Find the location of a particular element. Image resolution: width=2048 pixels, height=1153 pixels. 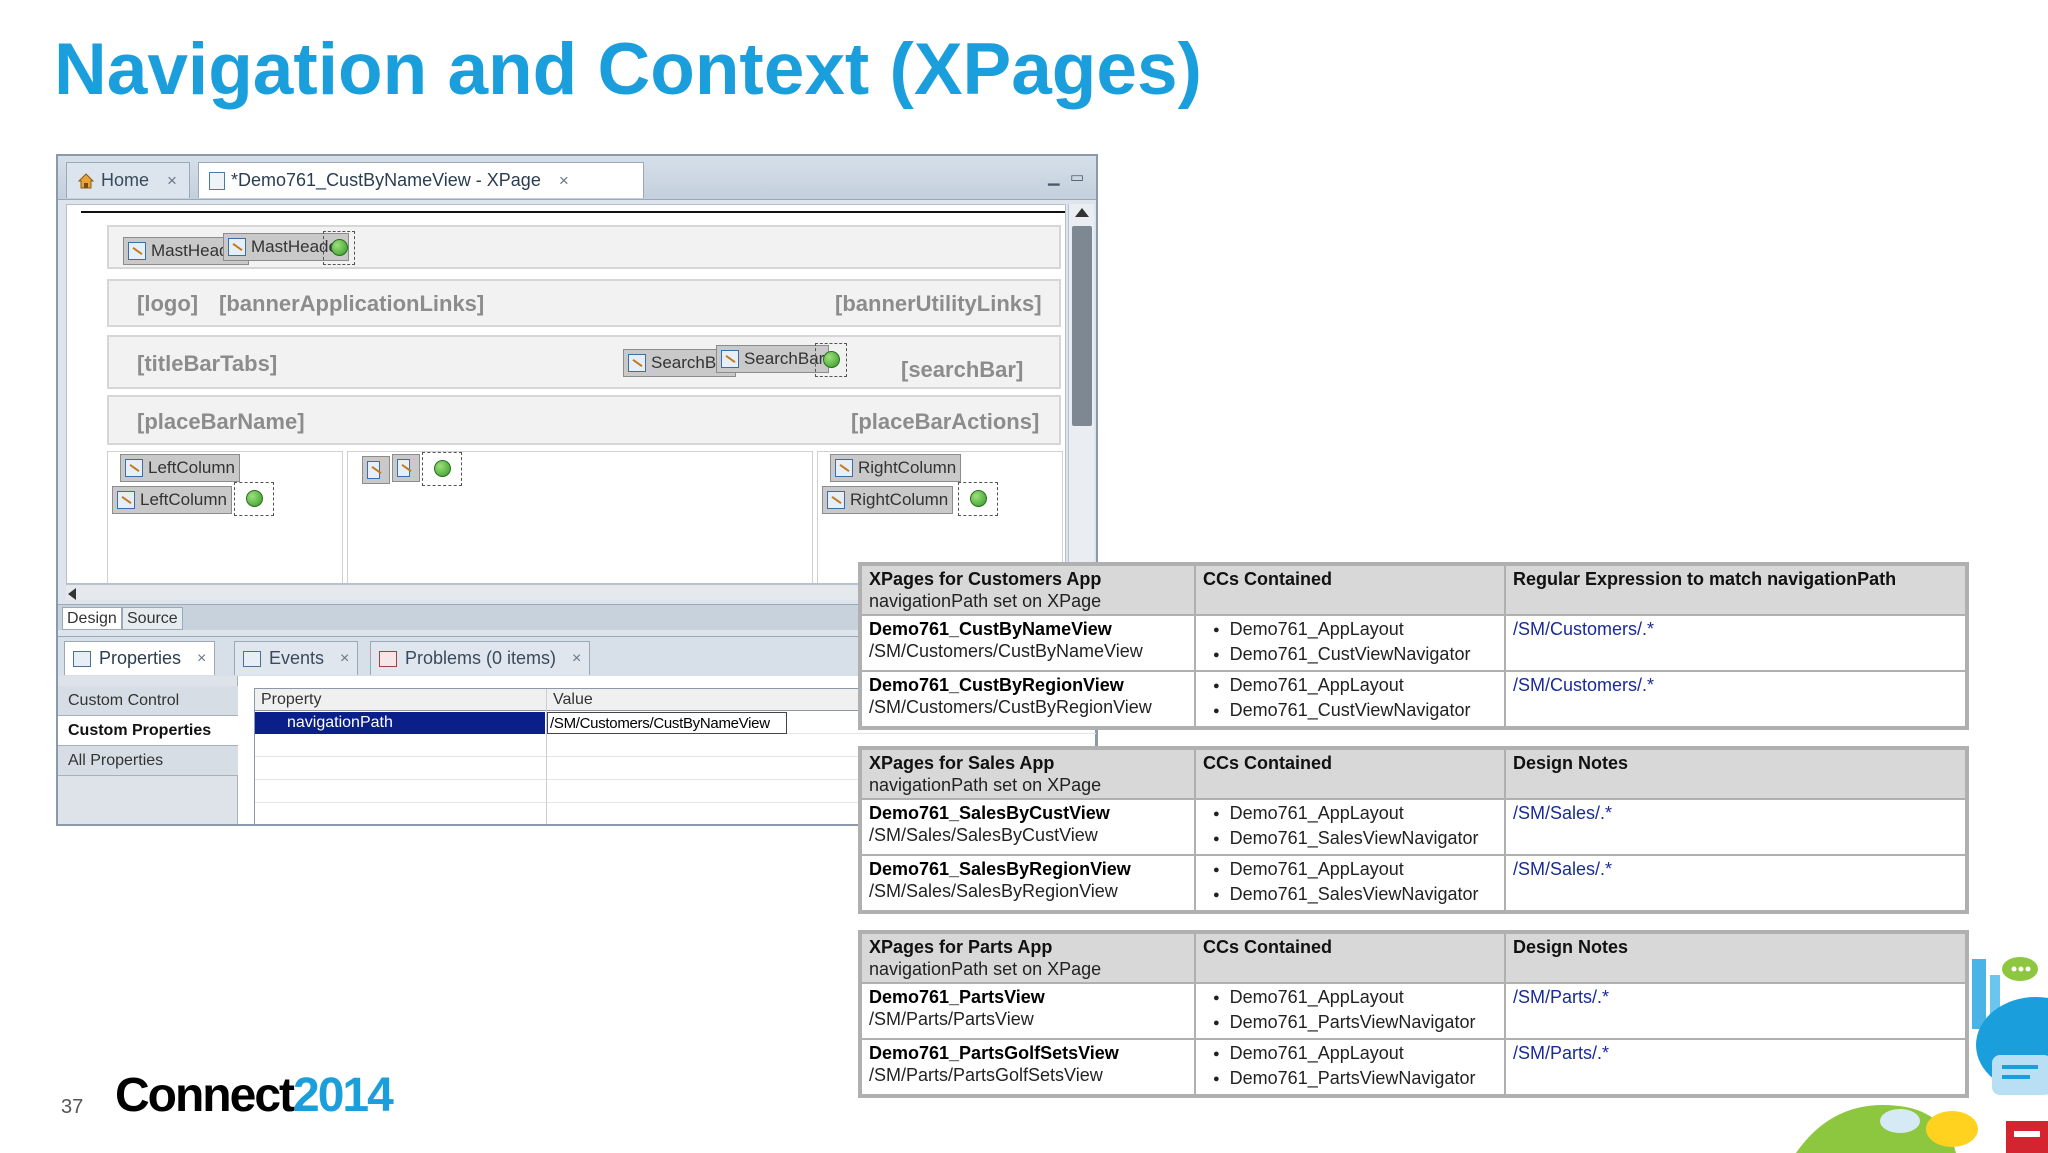

content-column-area is located at coordinates (580, 517).